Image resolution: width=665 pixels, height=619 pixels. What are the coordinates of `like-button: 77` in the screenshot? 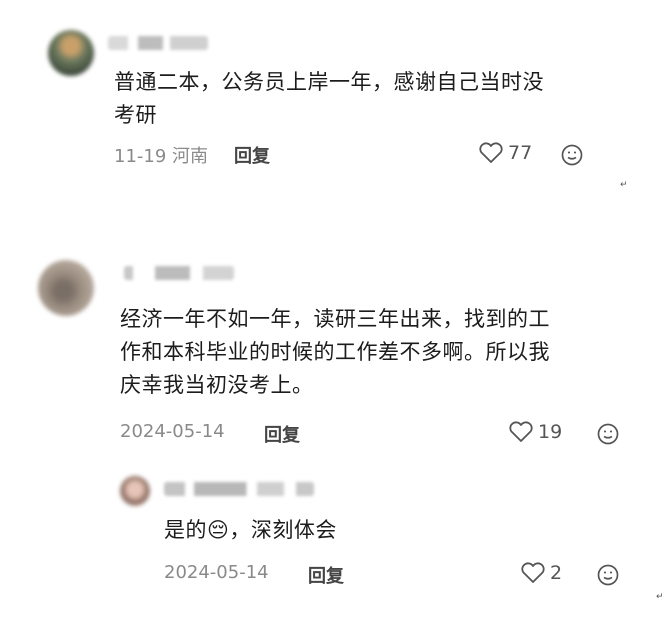 It's located at (505, 153).